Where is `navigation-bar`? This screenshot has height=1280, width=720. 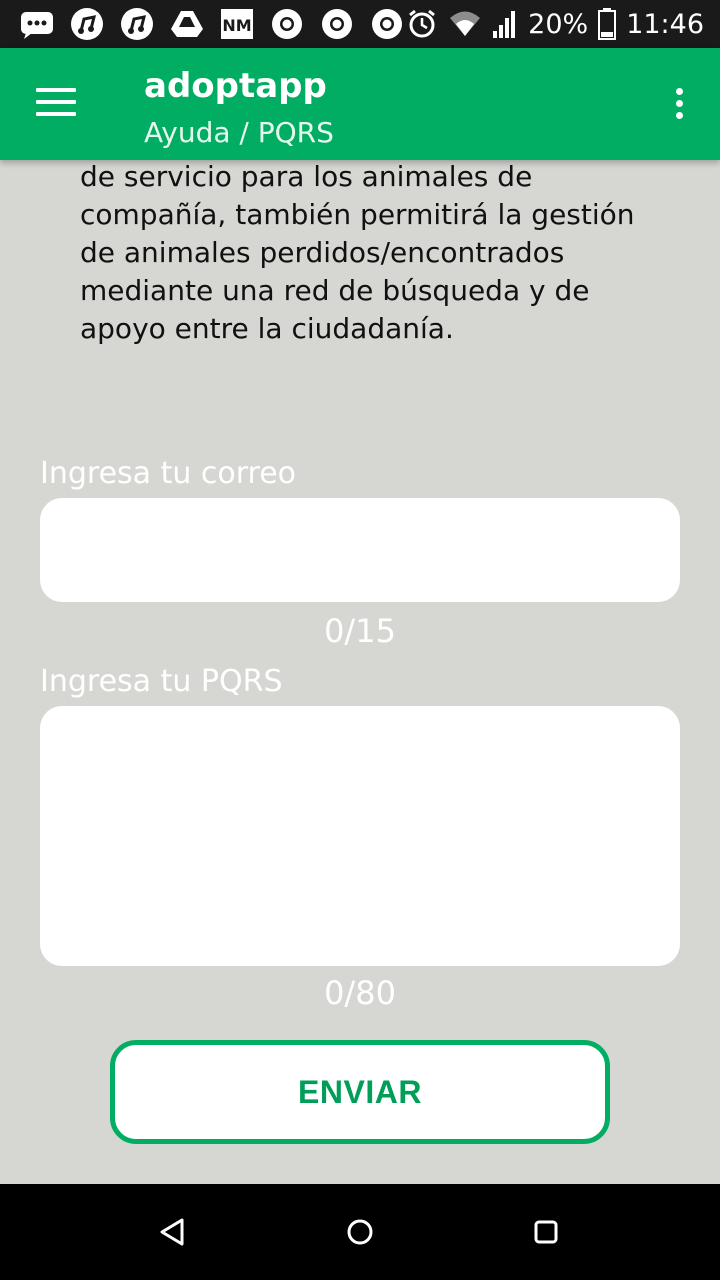 navigation-bar is located at coordinates (360, 1232).